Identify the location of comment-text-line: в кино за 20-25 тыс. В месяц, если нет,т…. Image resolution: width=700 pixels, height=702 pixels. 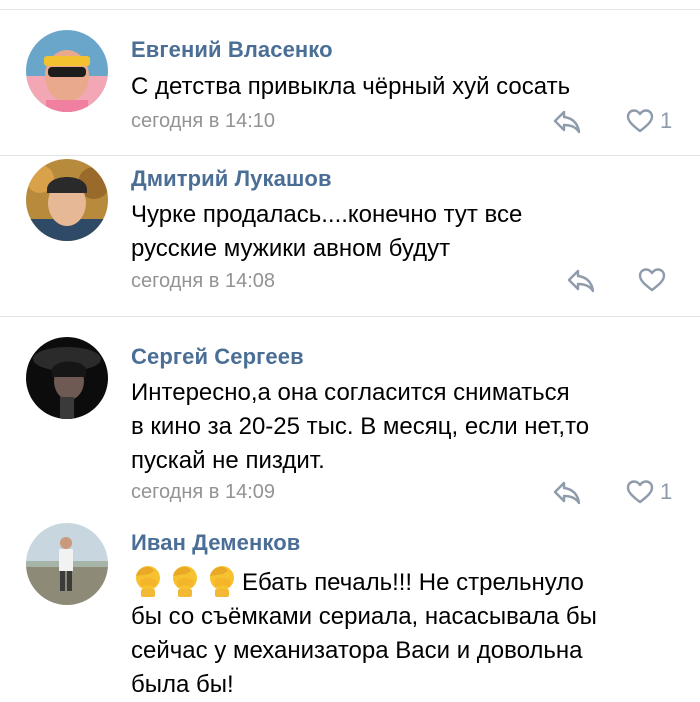
(360, 426).